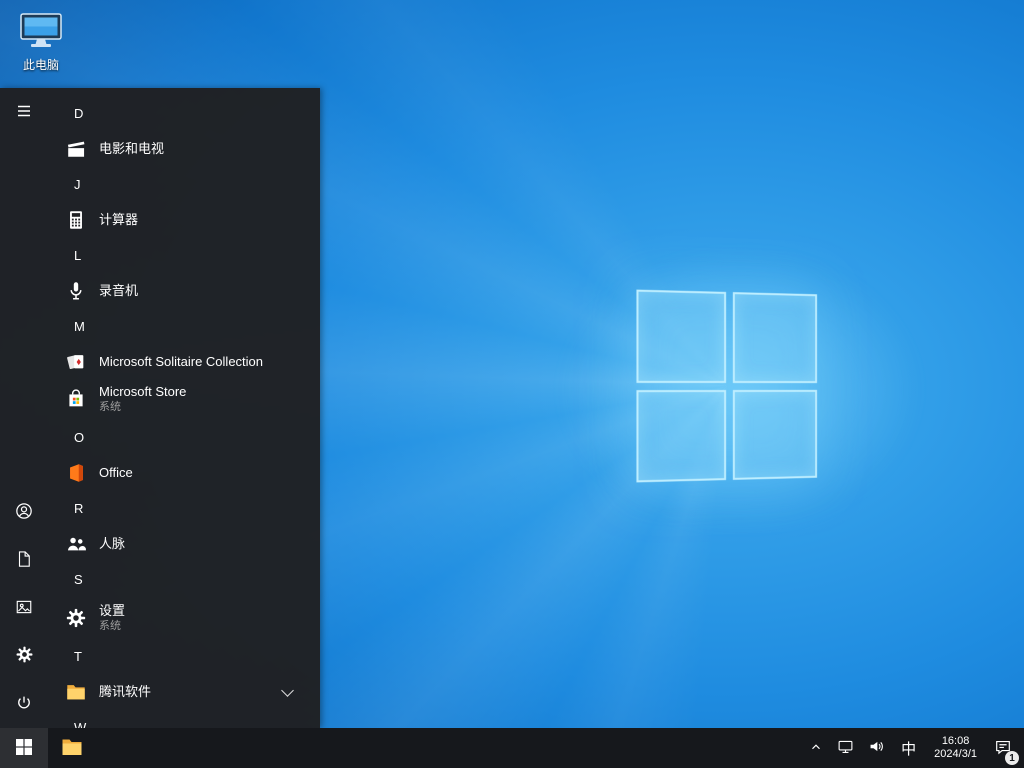 The width and height of the screenshot is (1024, 768). I want to click on app-label: Microsoft Solitaire Collection, so click(181, 361).